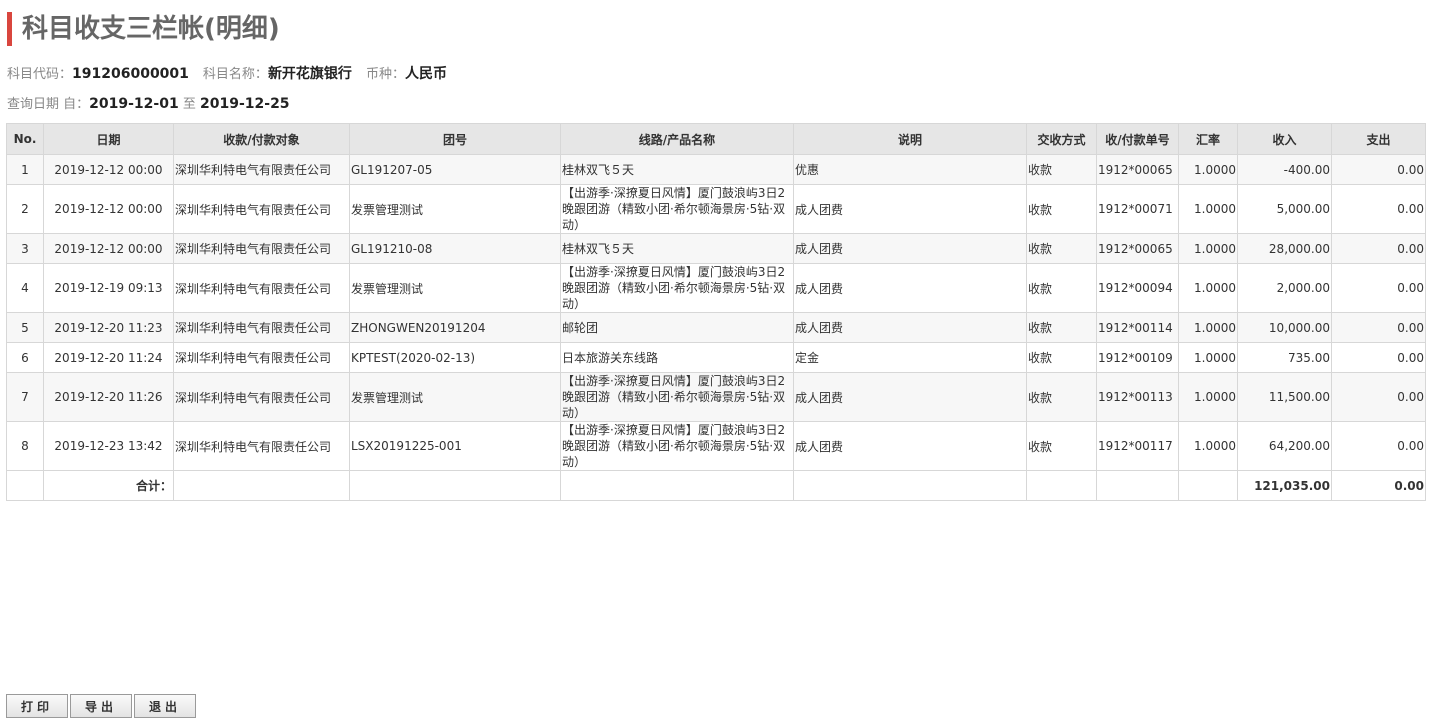 This screenshot has width=1433, height=725. I want to click on cell-desc: 优惠, so click(910, 169).